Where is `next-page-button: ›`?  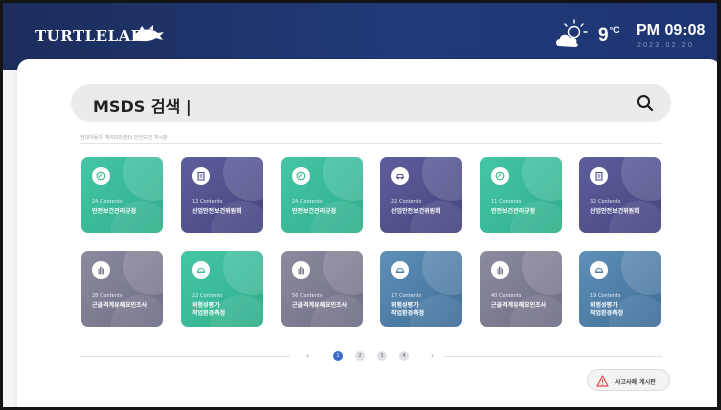 next-page-button: › is located at coordinates (432, 355).